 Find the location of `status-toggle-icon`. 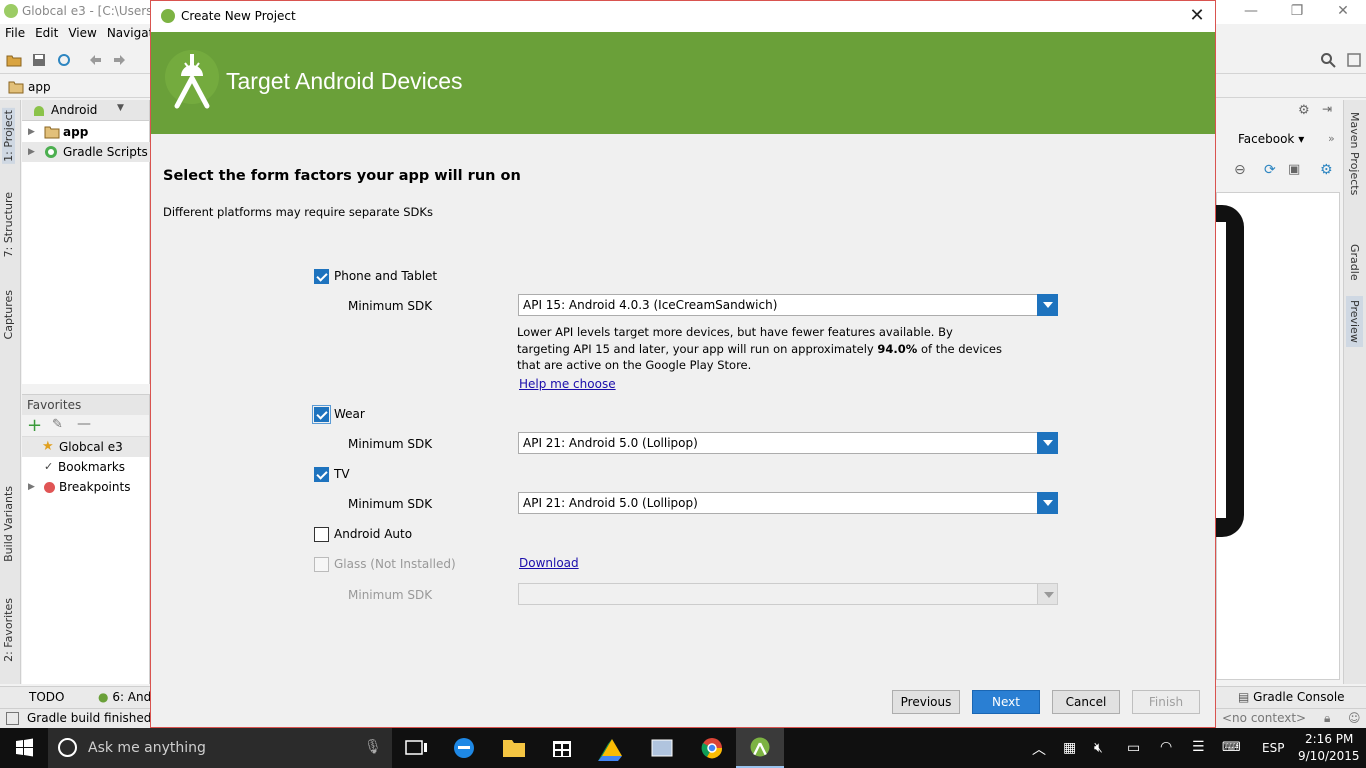

status-toggle-icon is located at coordinates (12, 718).